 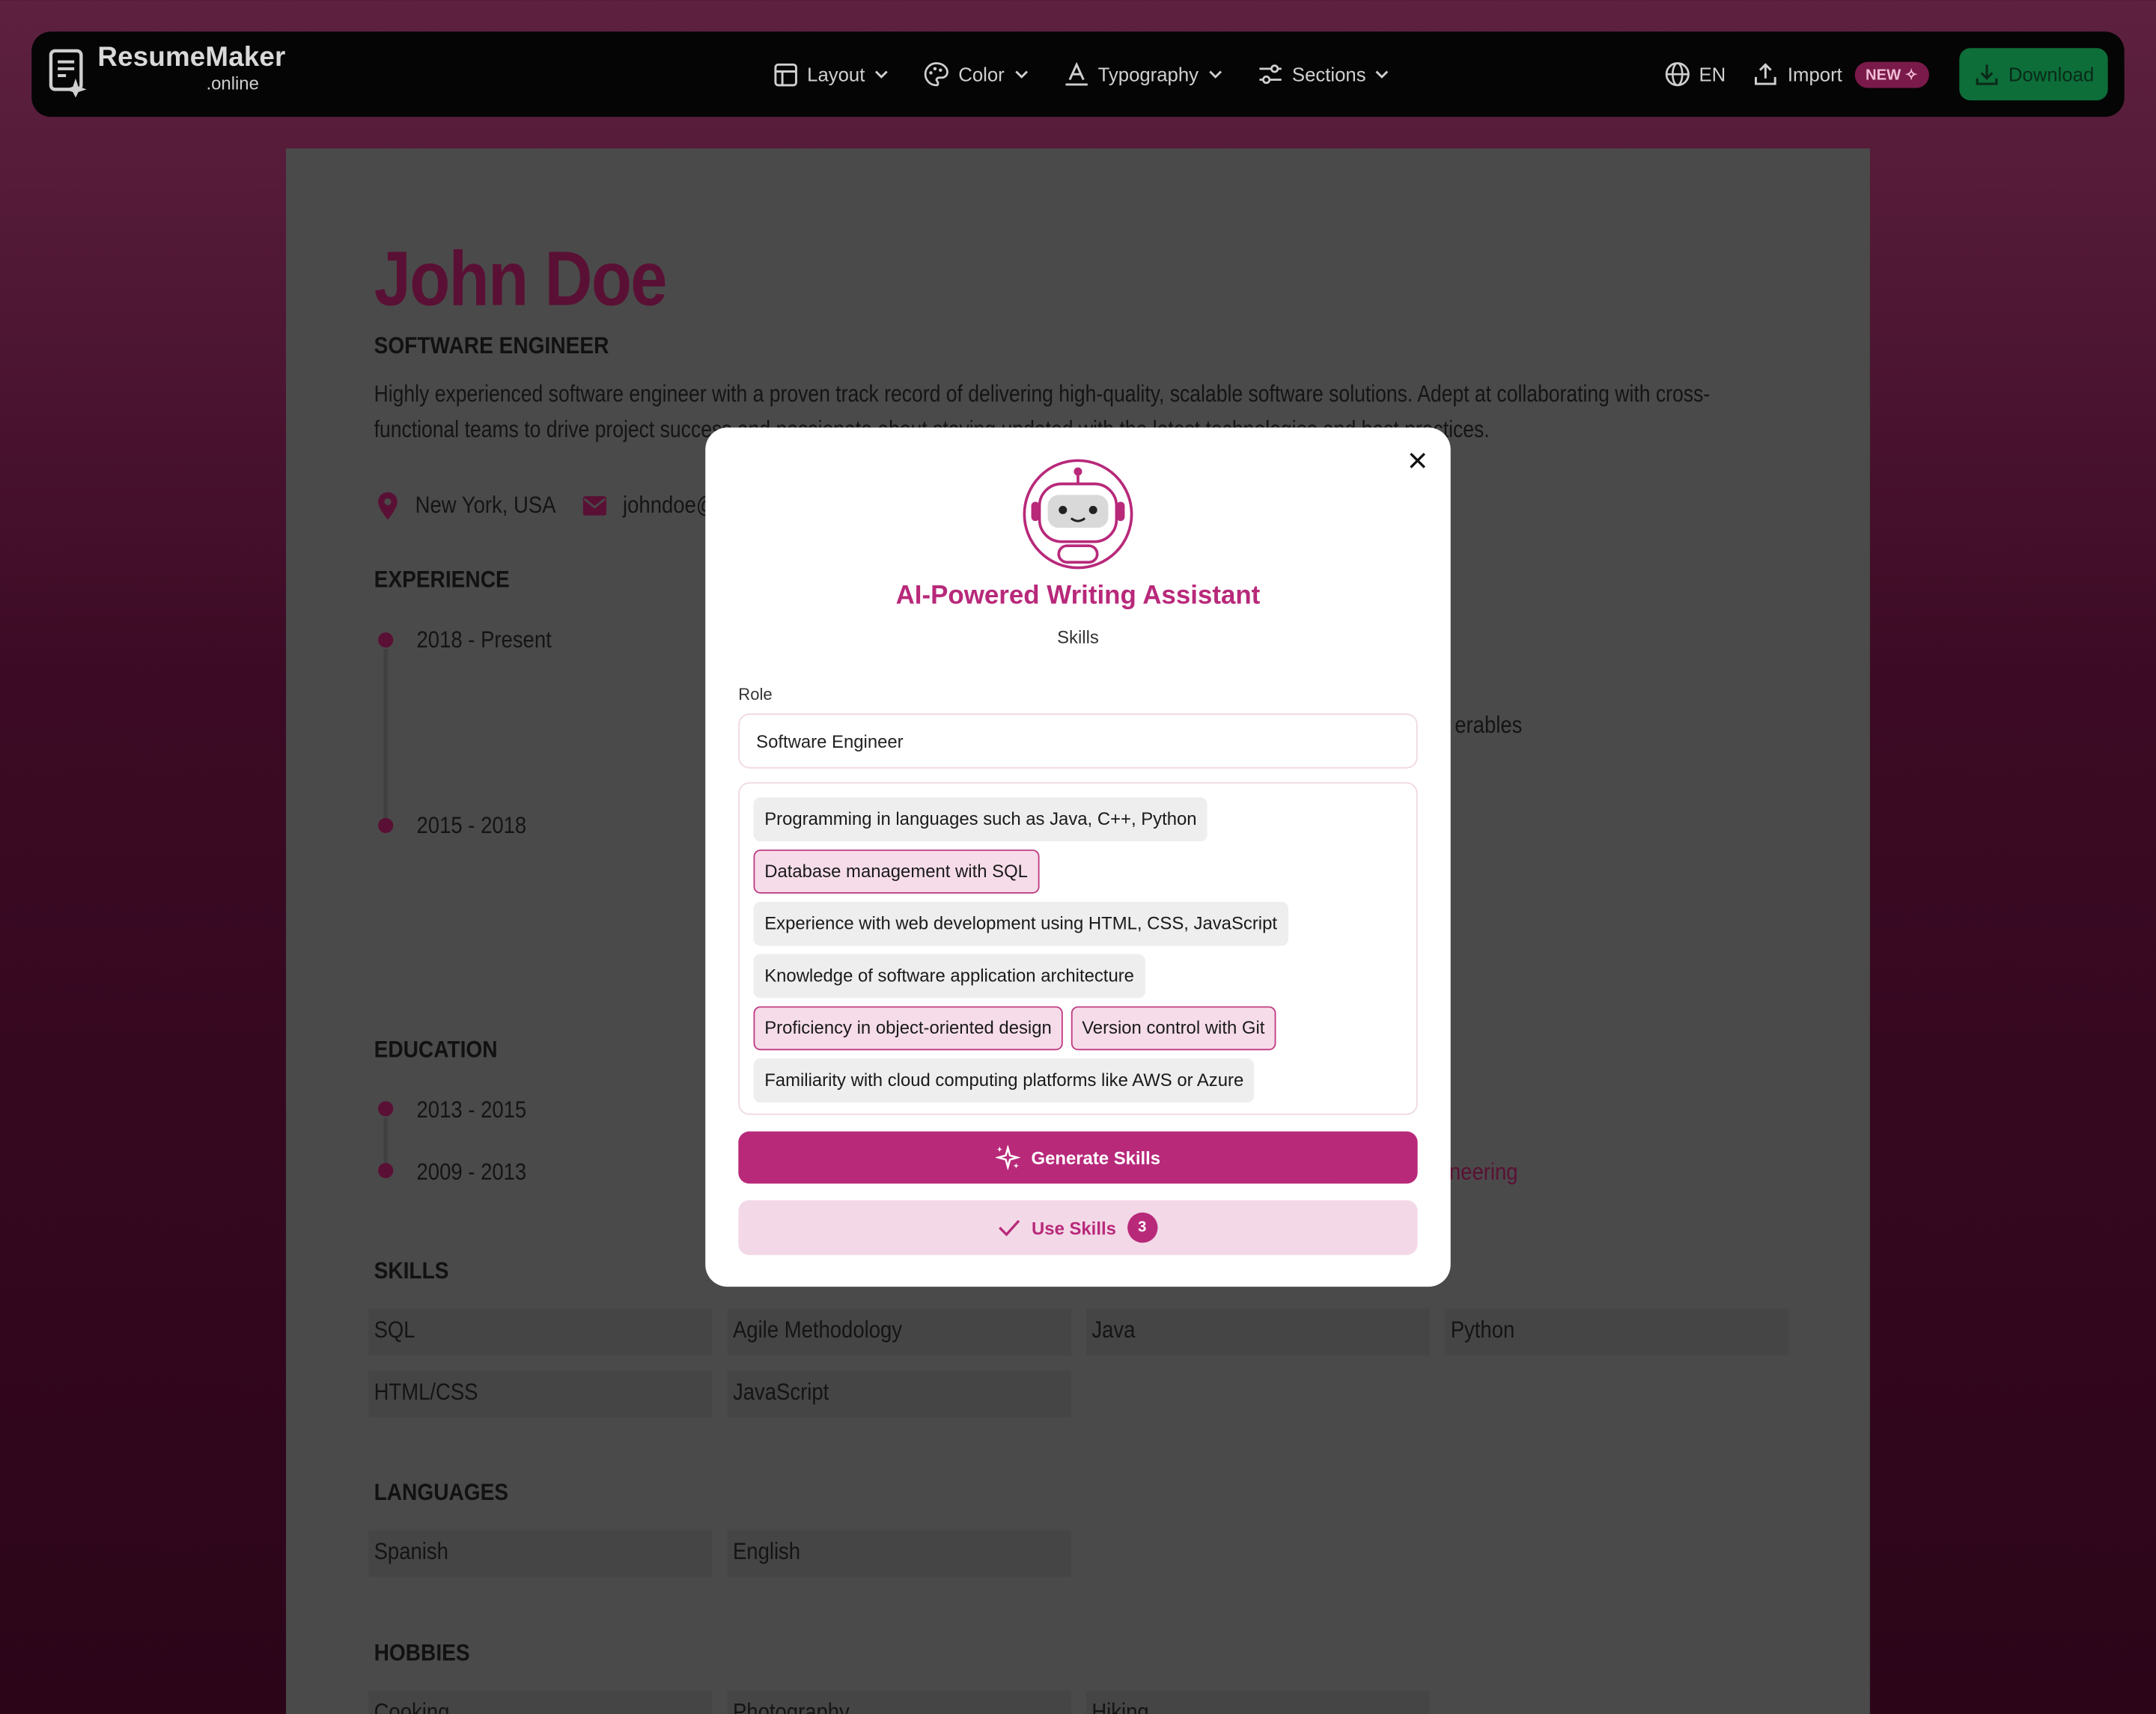 What do you see at coordinates (896, 872) in the screenshot?
I see `skill-suggestion-chip: Database management with SQL` at bounding box center [896, 872].